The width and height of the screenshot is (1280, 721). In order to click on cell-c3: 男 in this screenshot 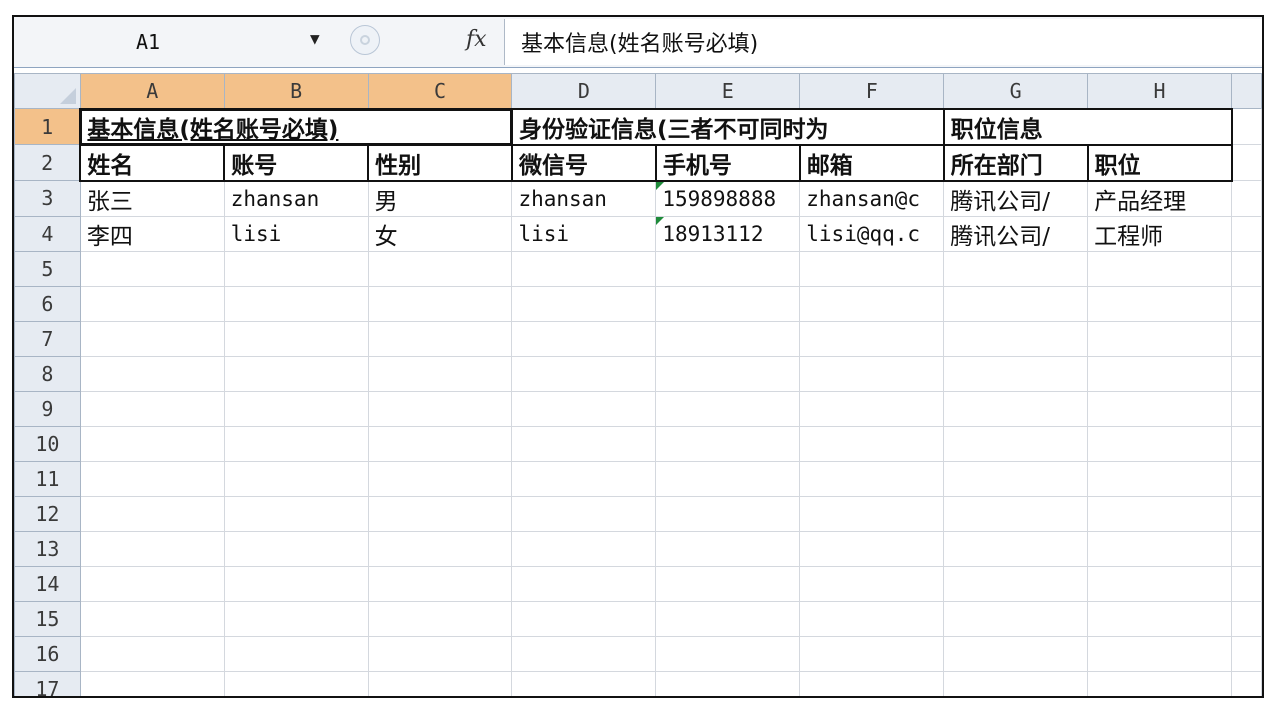, I will do `click(440, 198)`.